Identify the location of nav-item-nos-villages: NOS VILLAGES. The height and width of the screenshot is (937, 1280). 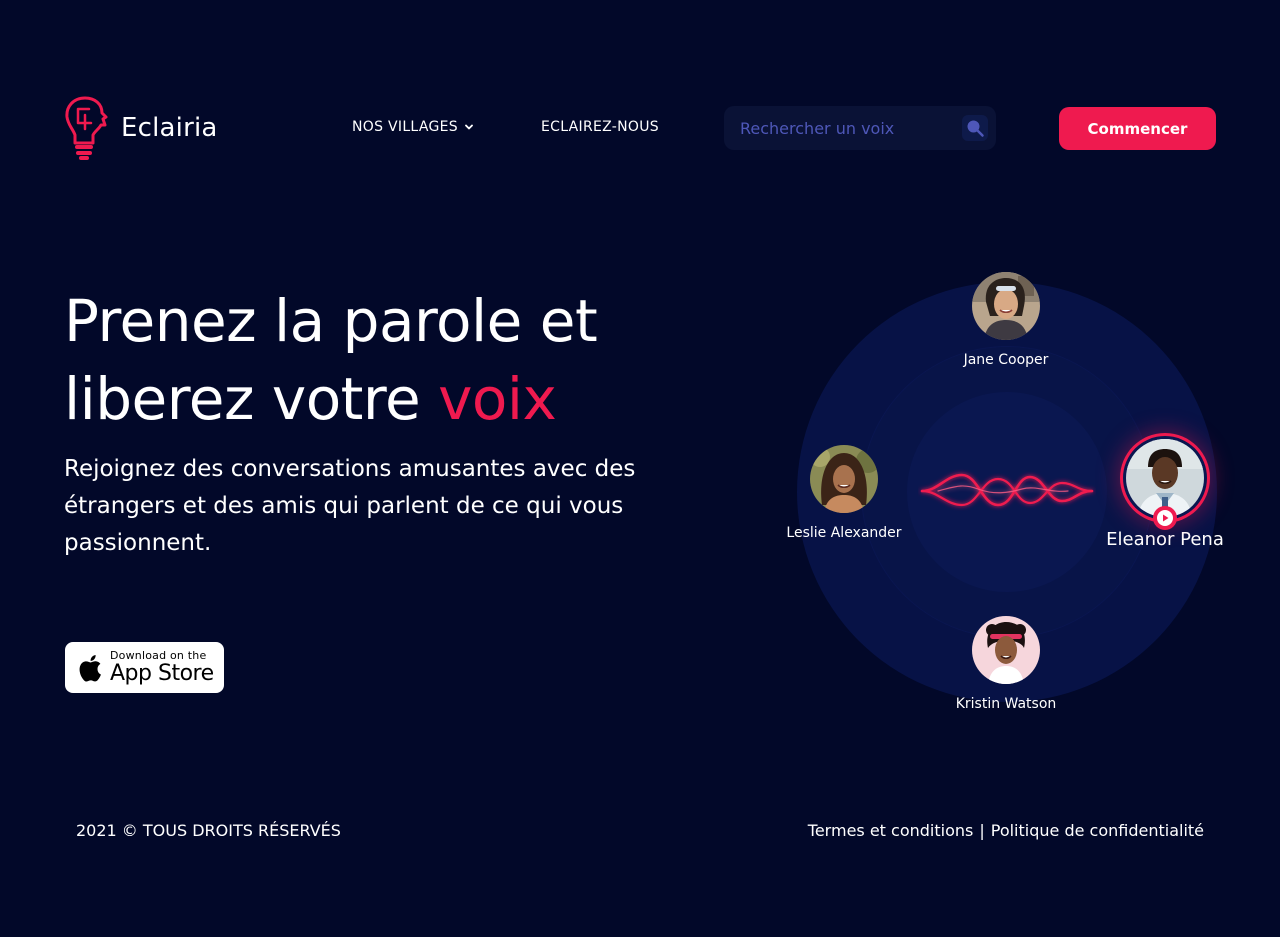
(413, 127).